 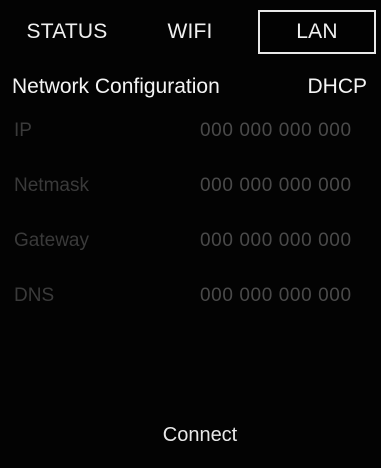 I want to click on network-configuration-row: Network Configuration DHCP, so click(x=190, y=87).